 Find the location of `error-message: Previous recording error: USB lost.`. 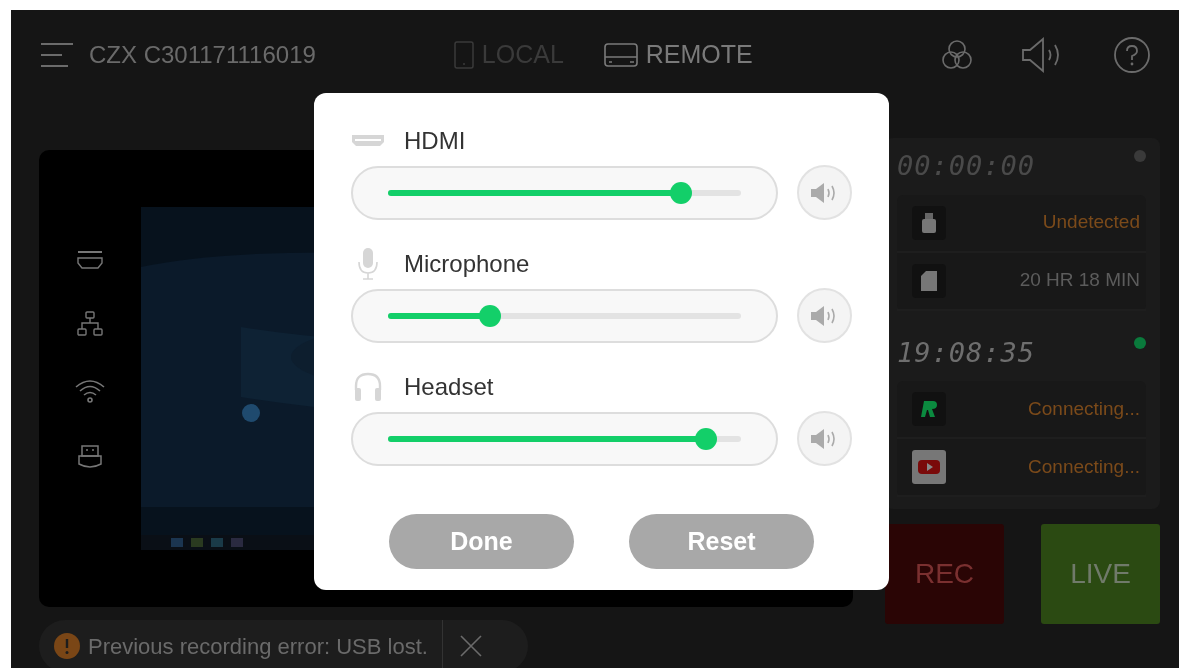

error-message: Previous recording error: USB lost. is located at coordinates (258, 646).